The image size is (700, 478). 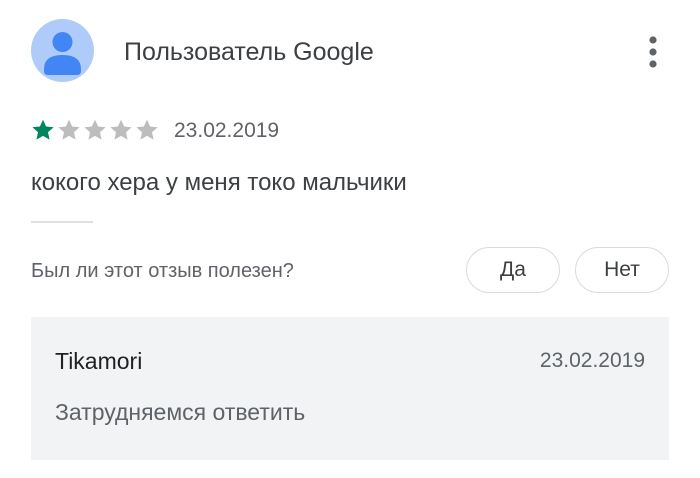 I want to click on reply-text: Затрудняемся ответить, so click(x=180, y=412).